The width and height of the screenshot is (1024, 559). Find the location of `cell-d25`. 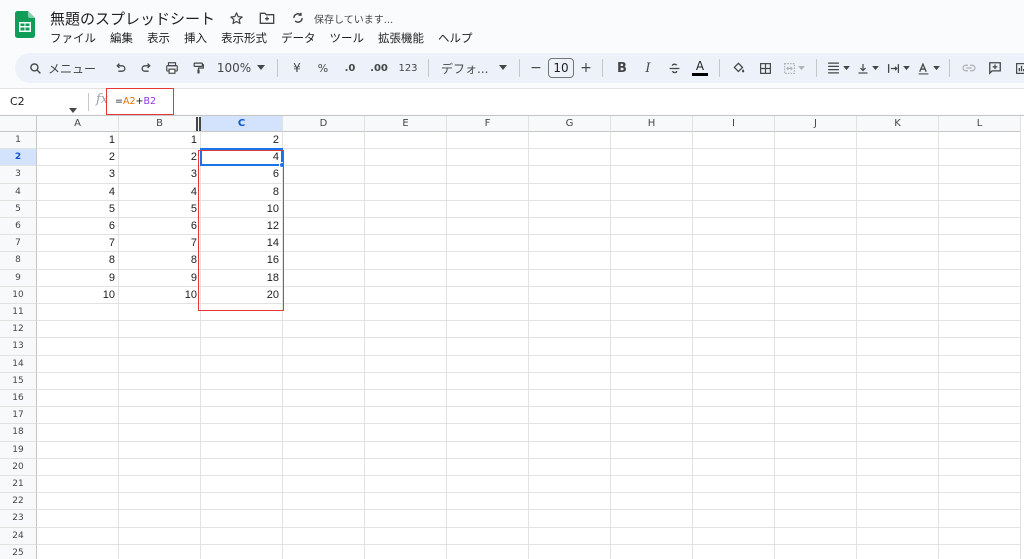

cell-d25 is located at coordinates (324, 551).